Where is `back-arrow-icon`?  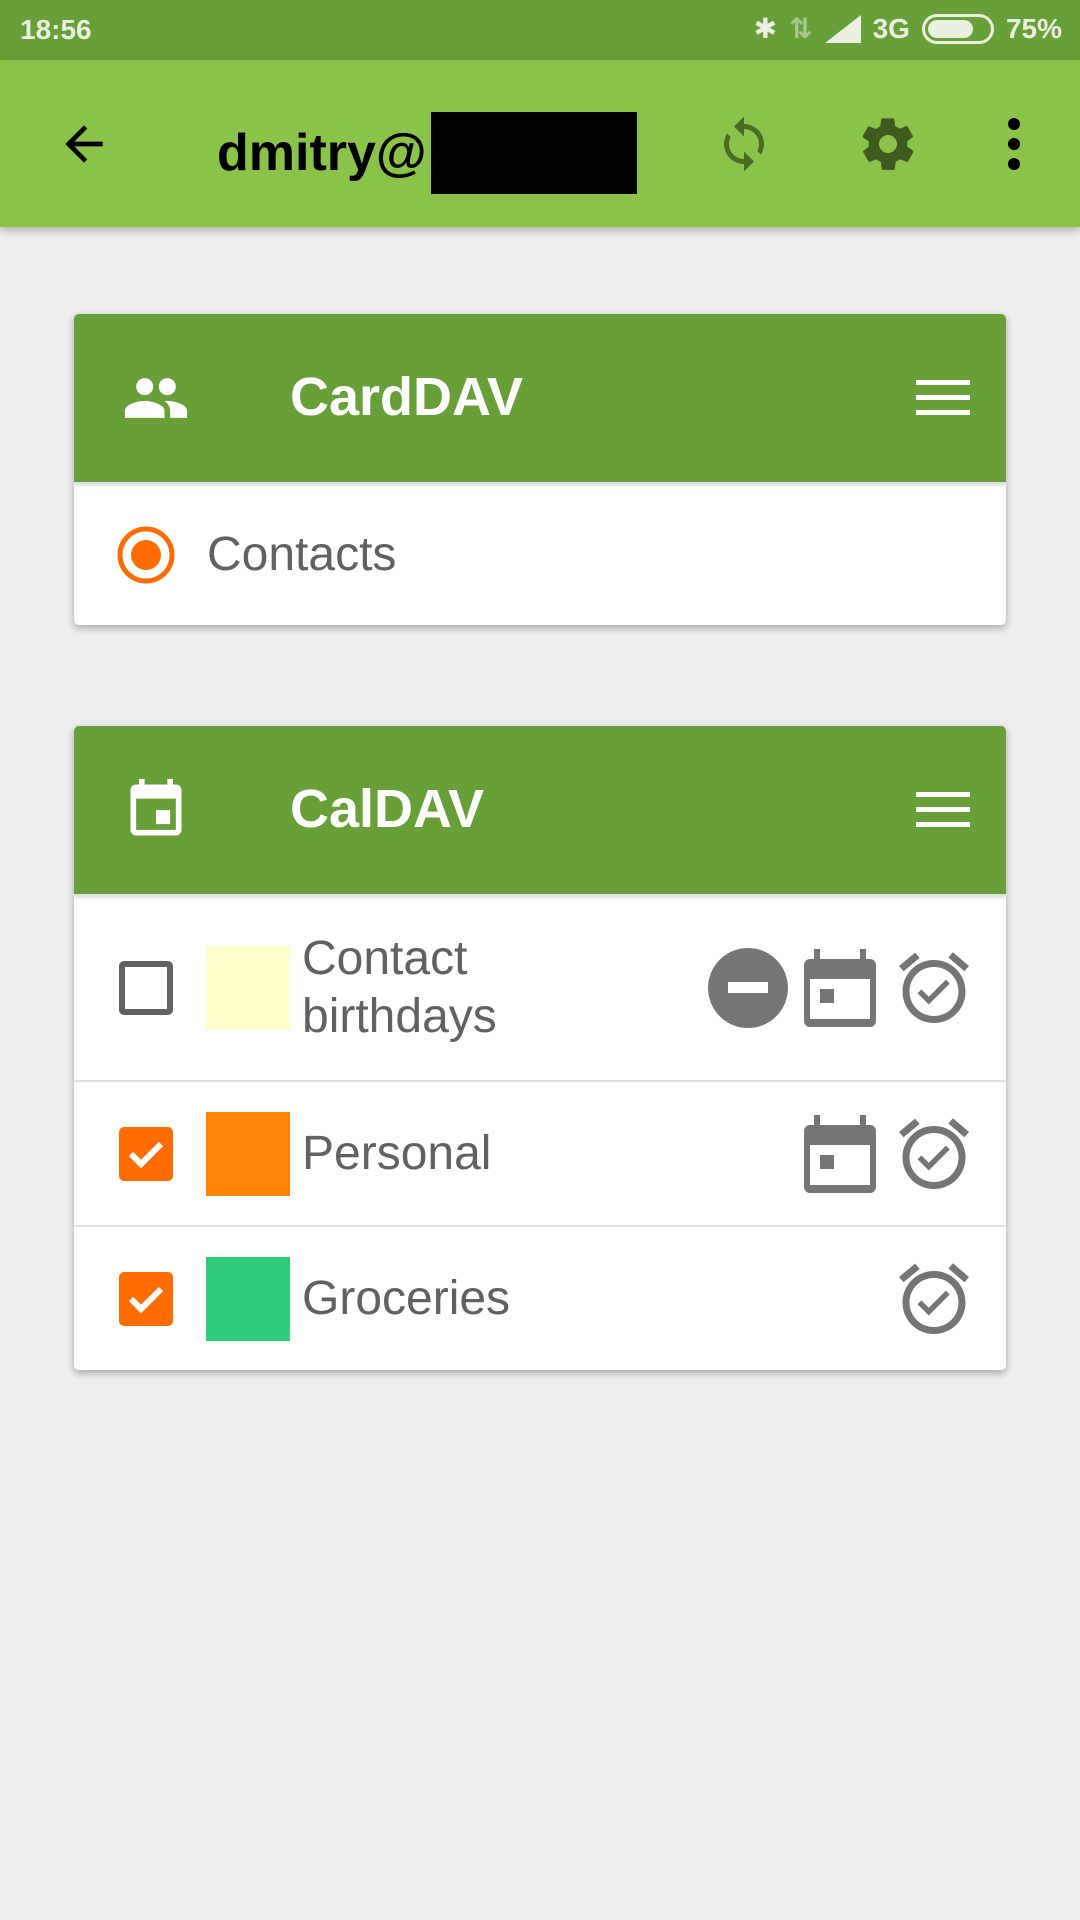 back-arrow-icon is located at coordinates (84, 144).